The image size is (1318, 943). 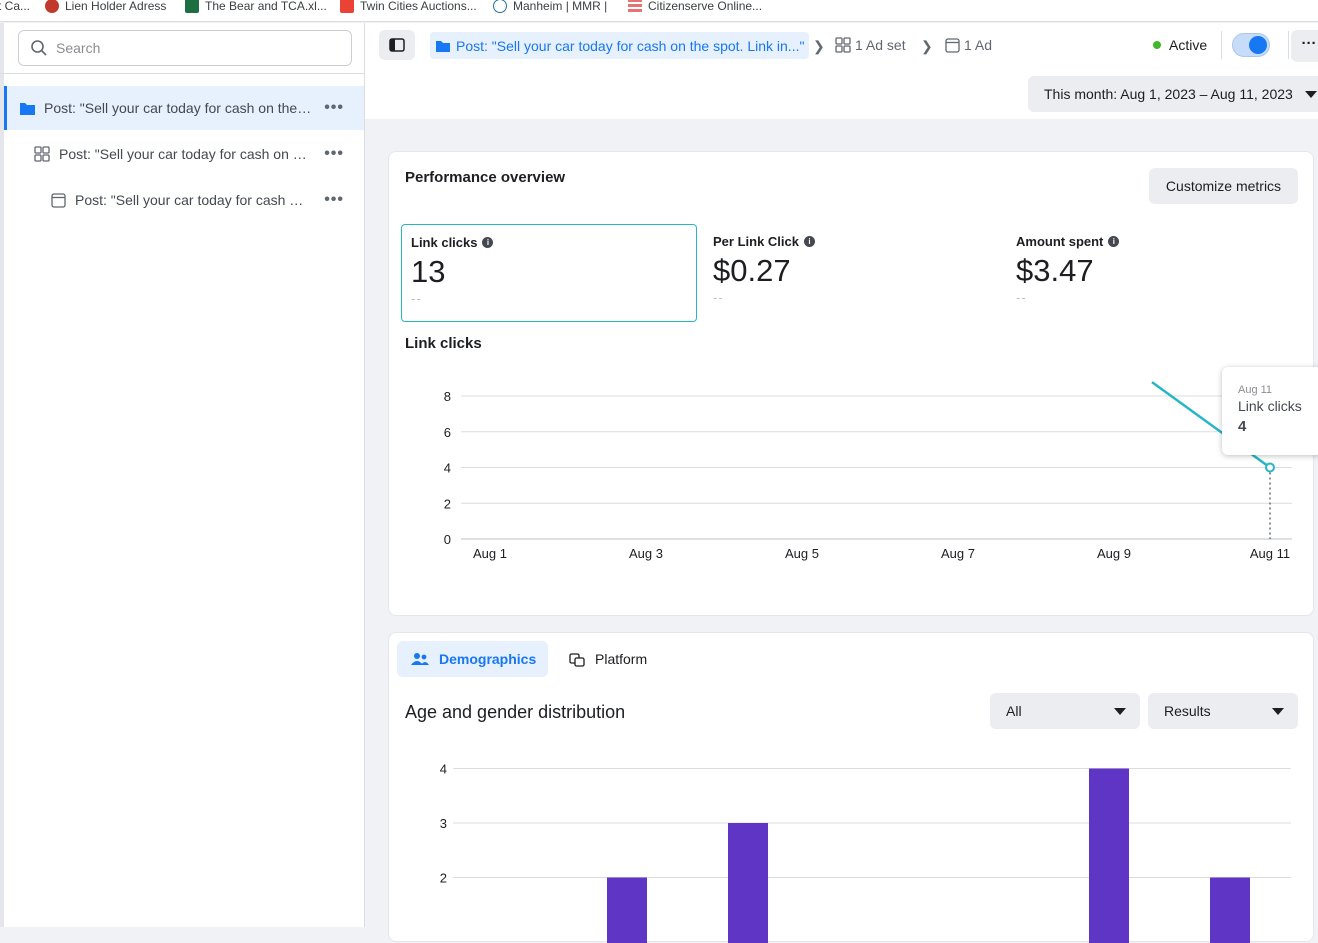 What do you see at coordinates (447, 396) in the screenshot?
I see `y-tick-label: 8` at bounding box center [447, 396].